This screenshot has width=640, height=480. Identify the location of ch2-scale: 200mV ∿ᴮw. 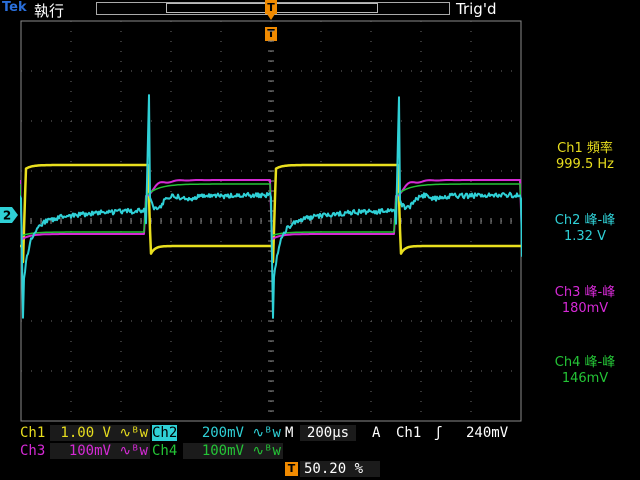
(233, 433).